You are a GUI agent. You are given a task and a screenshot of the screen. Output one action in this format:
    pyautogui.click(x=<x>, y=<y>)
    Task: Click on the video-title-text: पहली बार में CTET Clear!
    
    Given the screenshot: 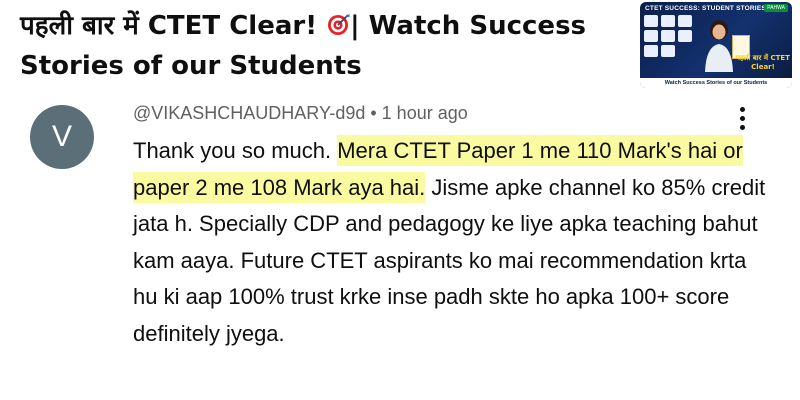 What is the action you would take?
    pyautogui.click(x=173, y=26)
    